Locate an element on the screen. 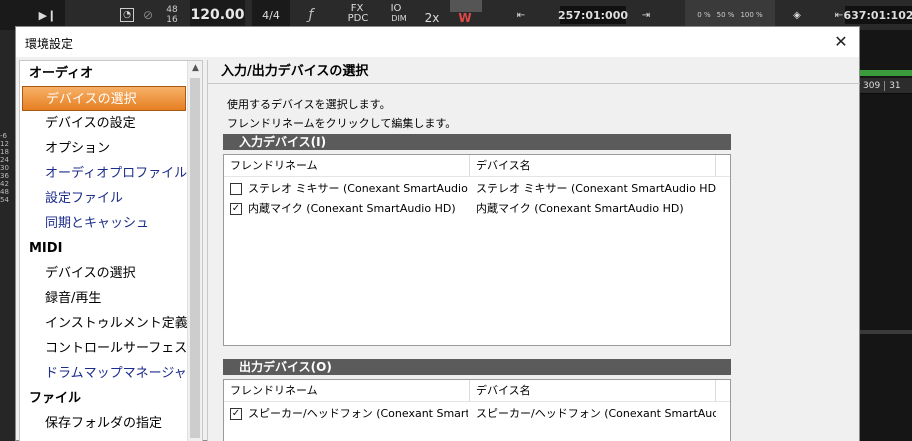  gutter-label: 48 is located at coordinates (4, 192).